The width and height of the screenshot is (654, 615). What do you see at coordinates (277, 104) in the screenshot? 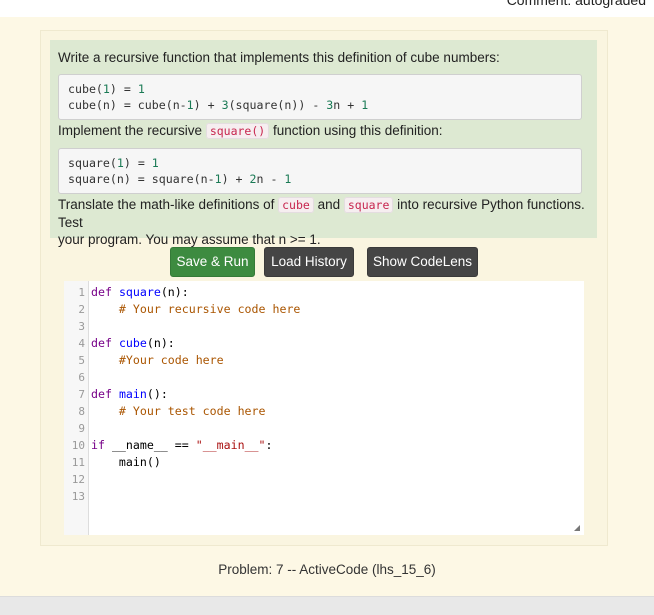
I see `code-token: (square(n)) -` at bounding box center [277, 104].